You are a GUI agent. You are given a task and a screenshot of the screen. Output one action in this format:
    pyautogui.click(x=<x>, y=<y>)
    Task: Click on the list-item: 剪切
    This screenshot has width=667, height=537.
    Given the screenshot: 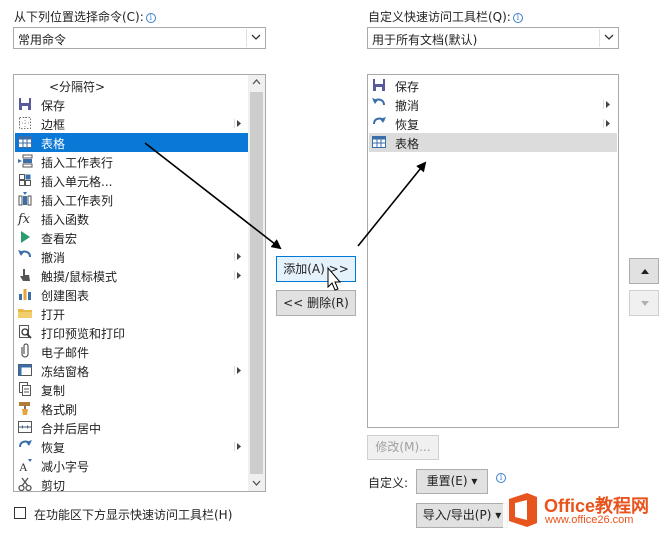 What is the action you would take?
    pyautogui.click(x=131, y=483)
    